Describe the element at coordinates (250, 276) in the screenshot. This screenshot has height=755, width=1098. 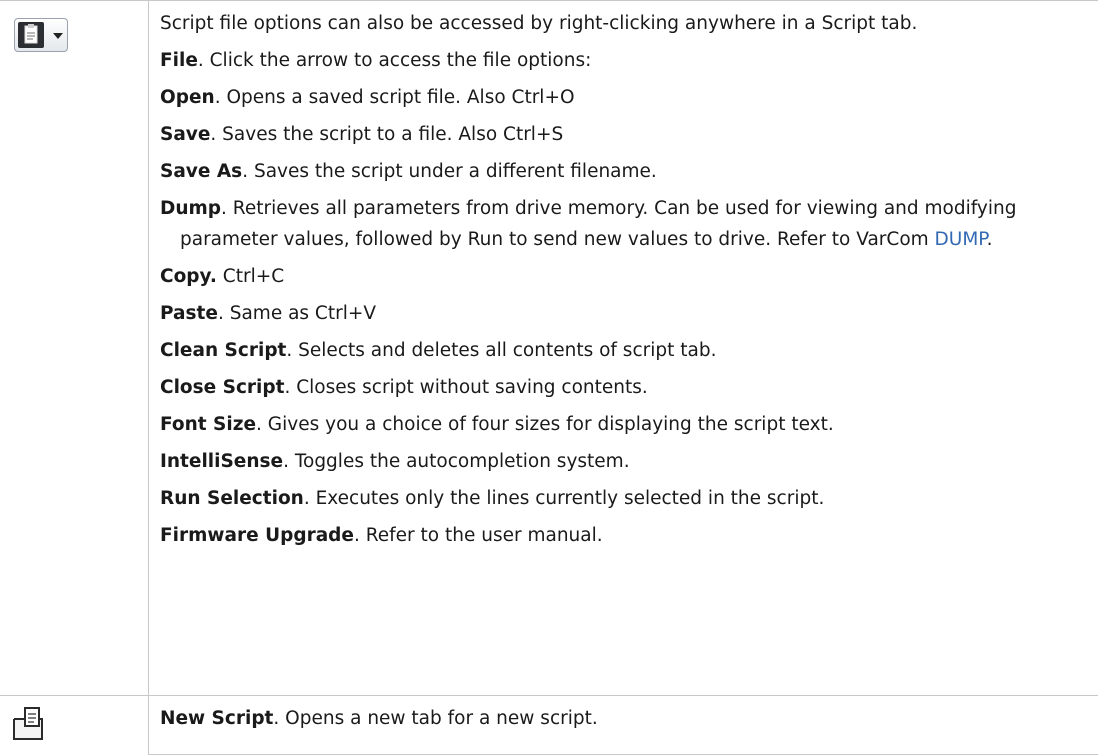
I see `term-description: Ctrl+C` at that location.